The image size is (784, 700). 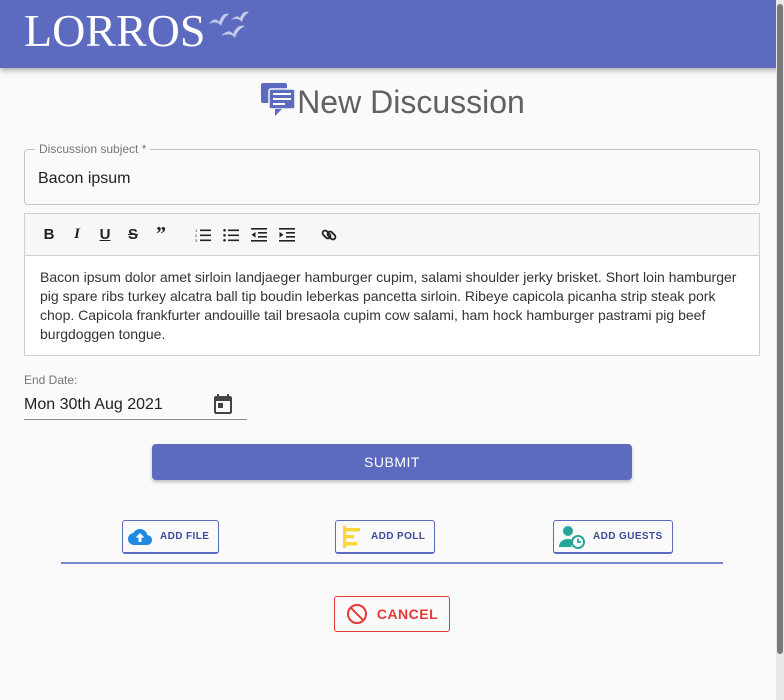 I want to click on bulleted-list-icon, so click(x=231, y=235).